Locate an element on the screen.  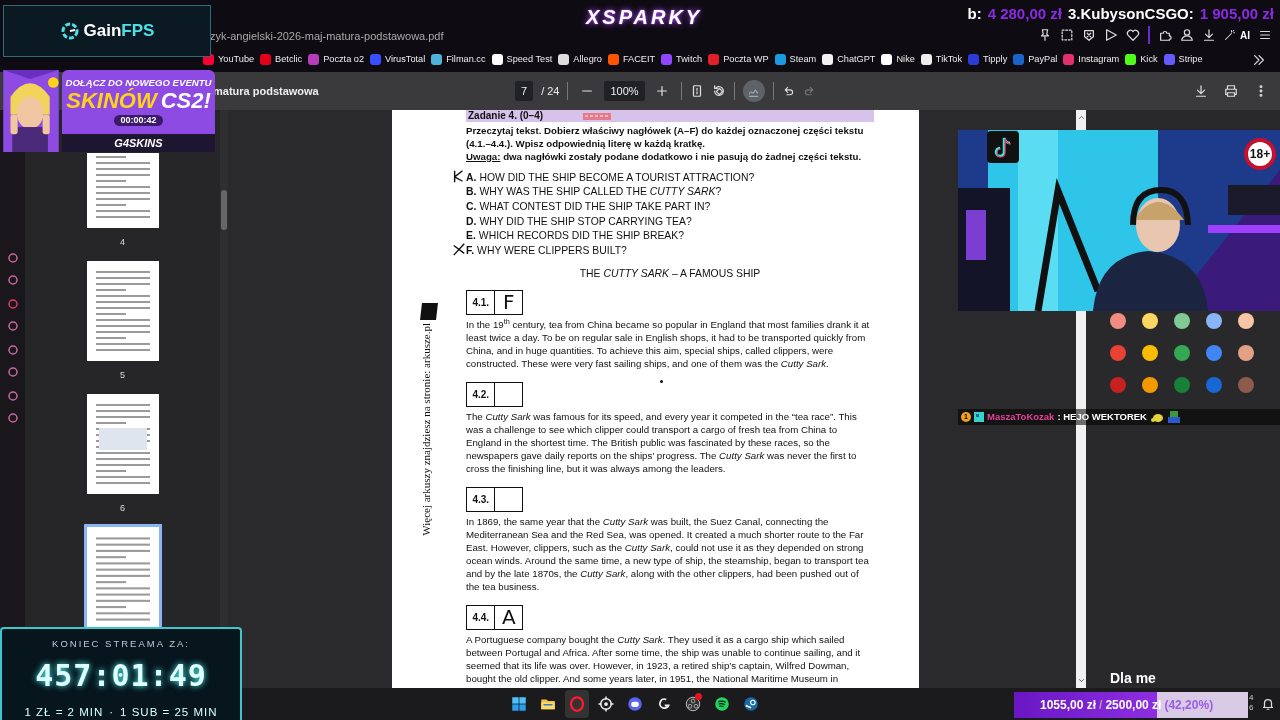
bookmark: Tipply is located at coordinates (988, 60).